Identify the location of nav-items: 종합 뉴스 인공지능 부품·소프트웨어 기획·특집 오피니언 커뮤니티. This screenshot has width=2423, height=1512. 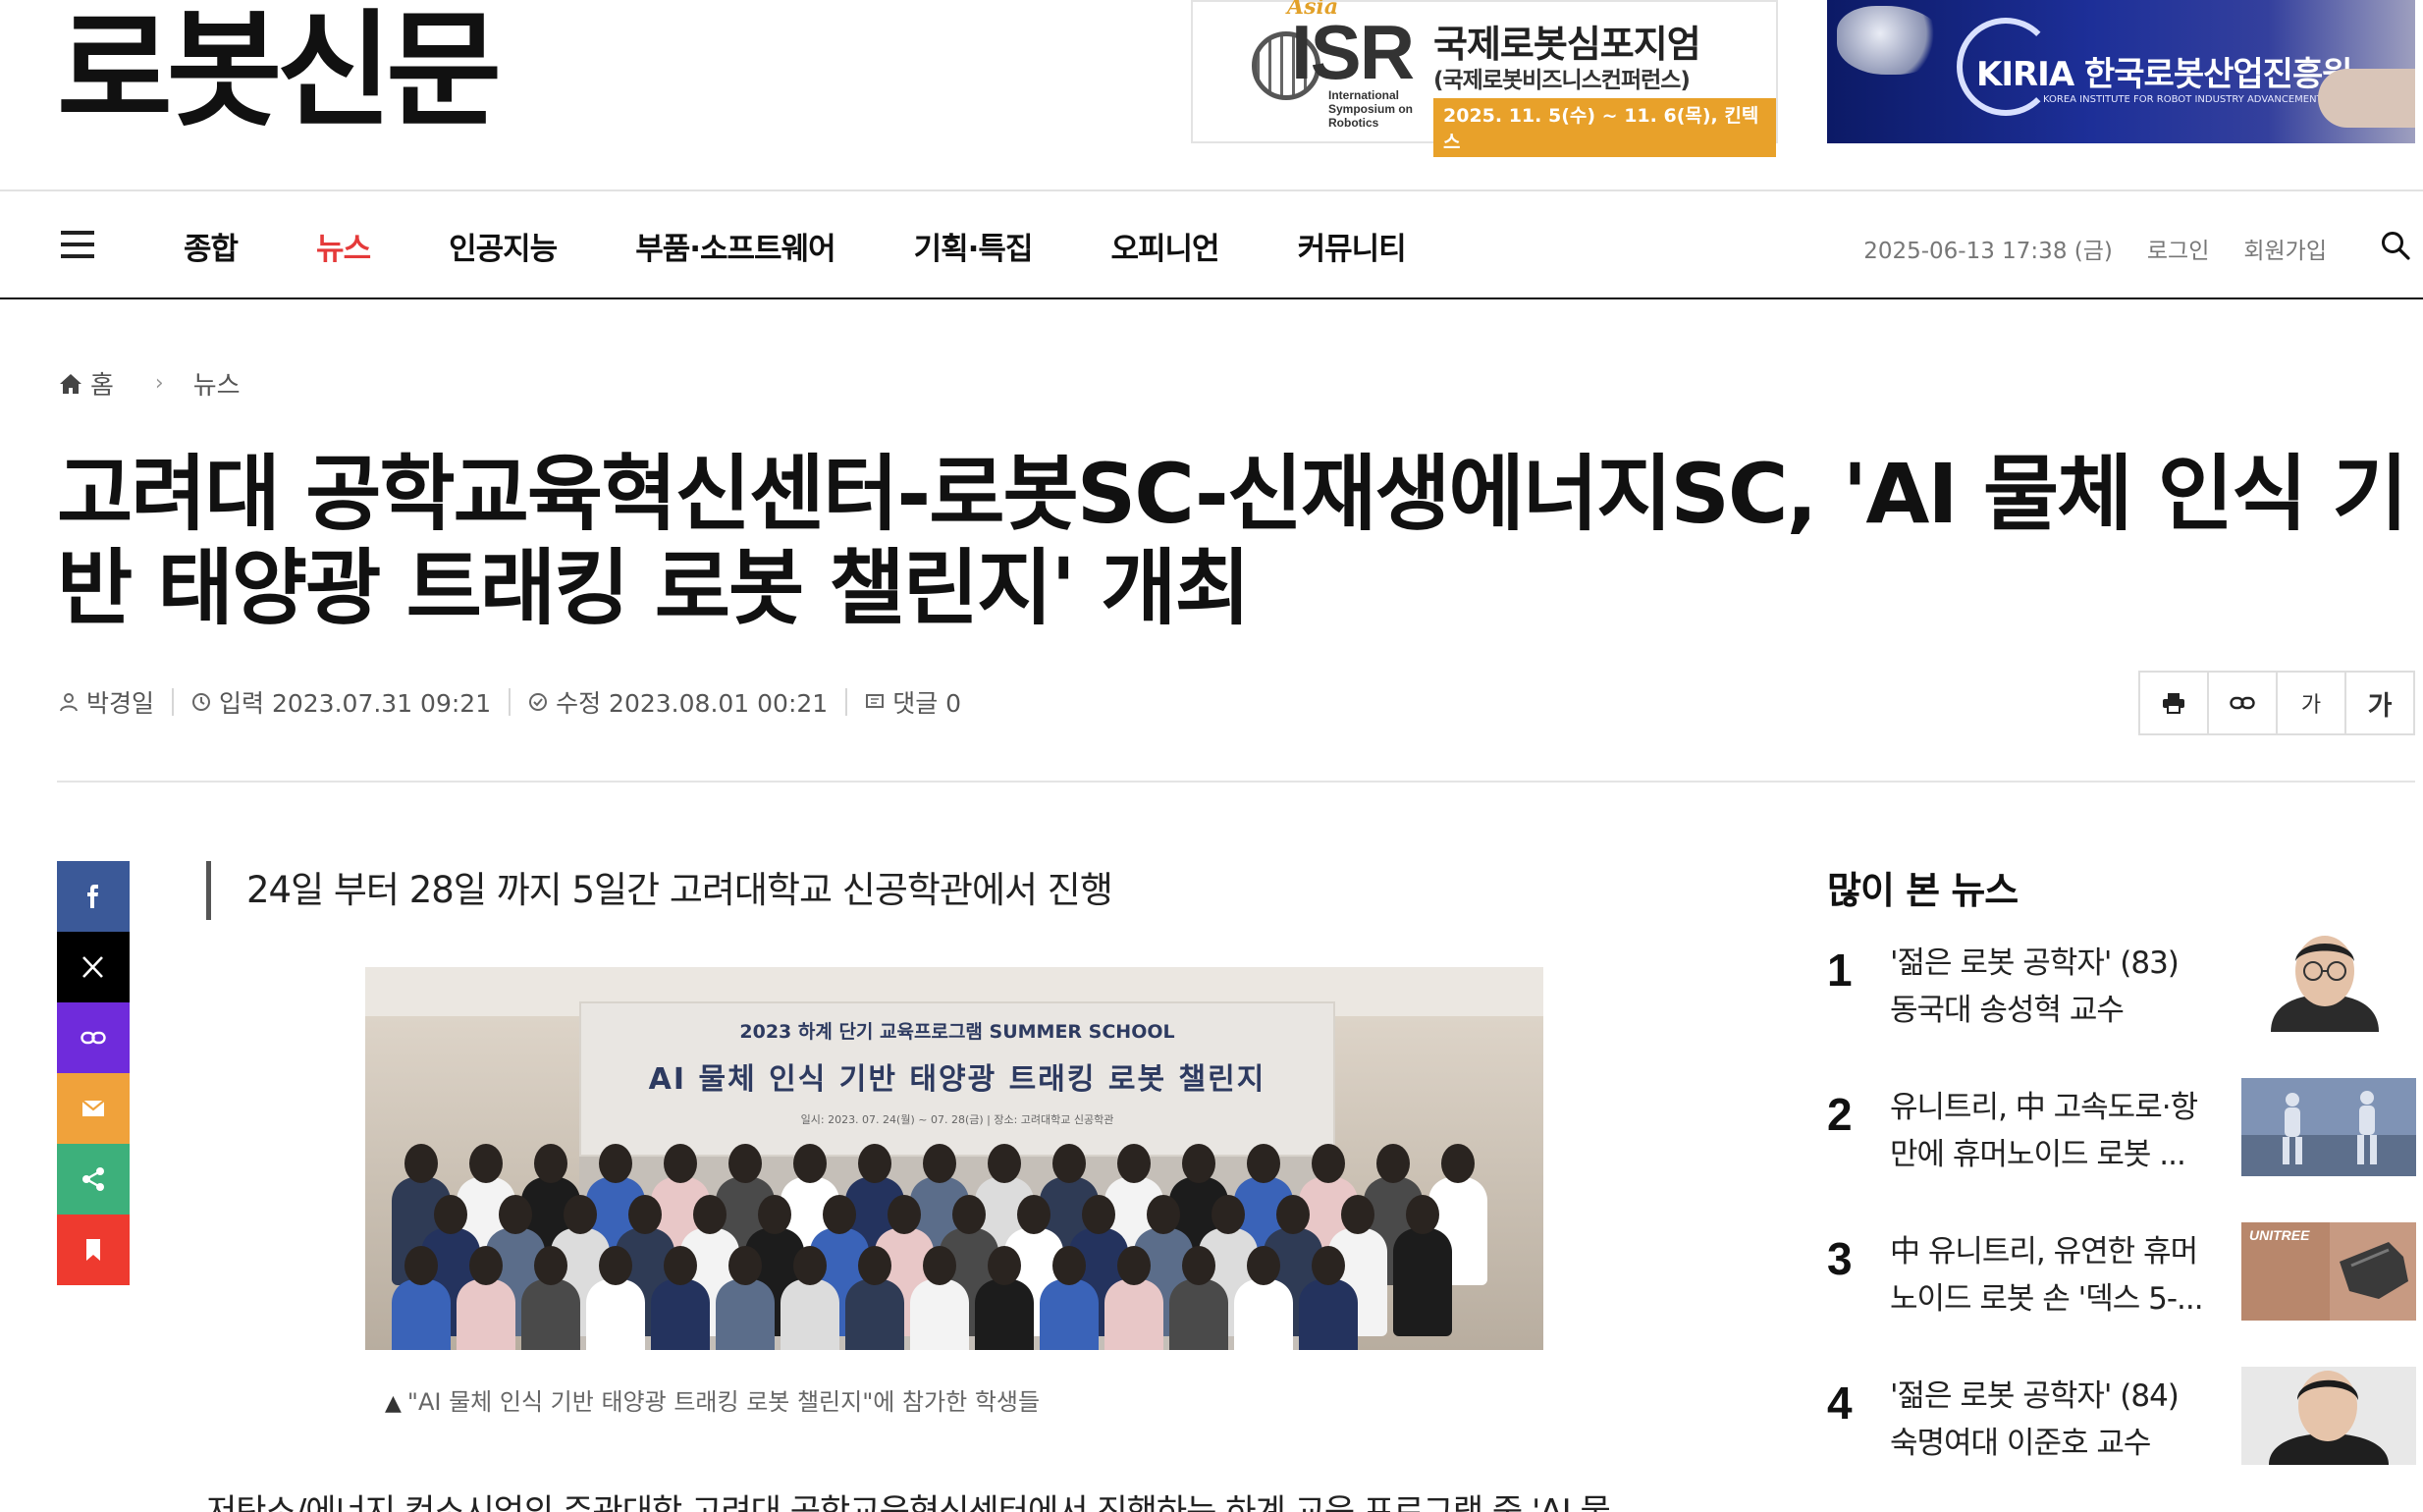
(834, 246).